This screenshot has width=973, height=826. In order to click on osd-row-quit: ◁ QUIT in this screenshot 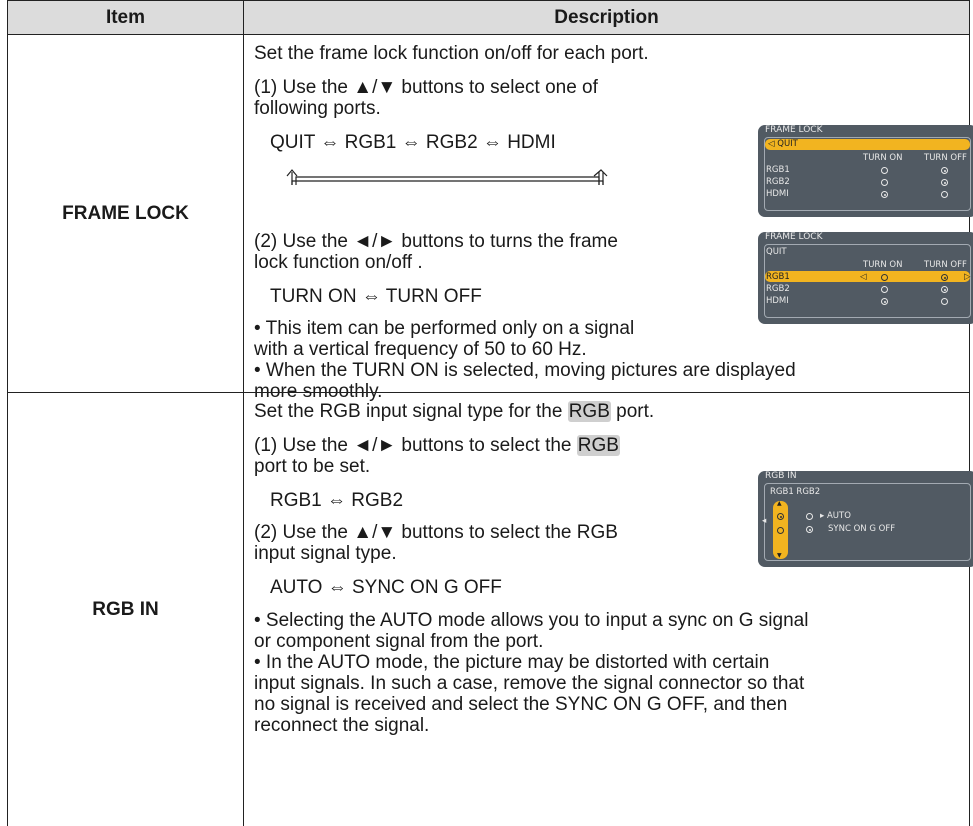, I will do `click(783, 144)`.